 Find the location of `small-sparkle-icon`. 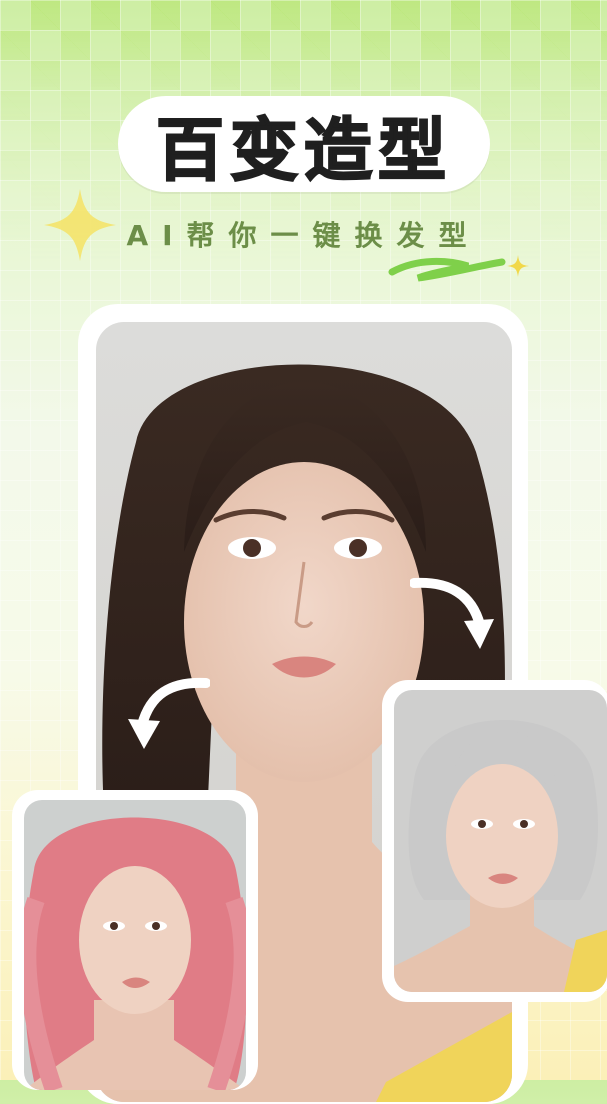

small-sparkle-icon is located at coordinates (518, 266).